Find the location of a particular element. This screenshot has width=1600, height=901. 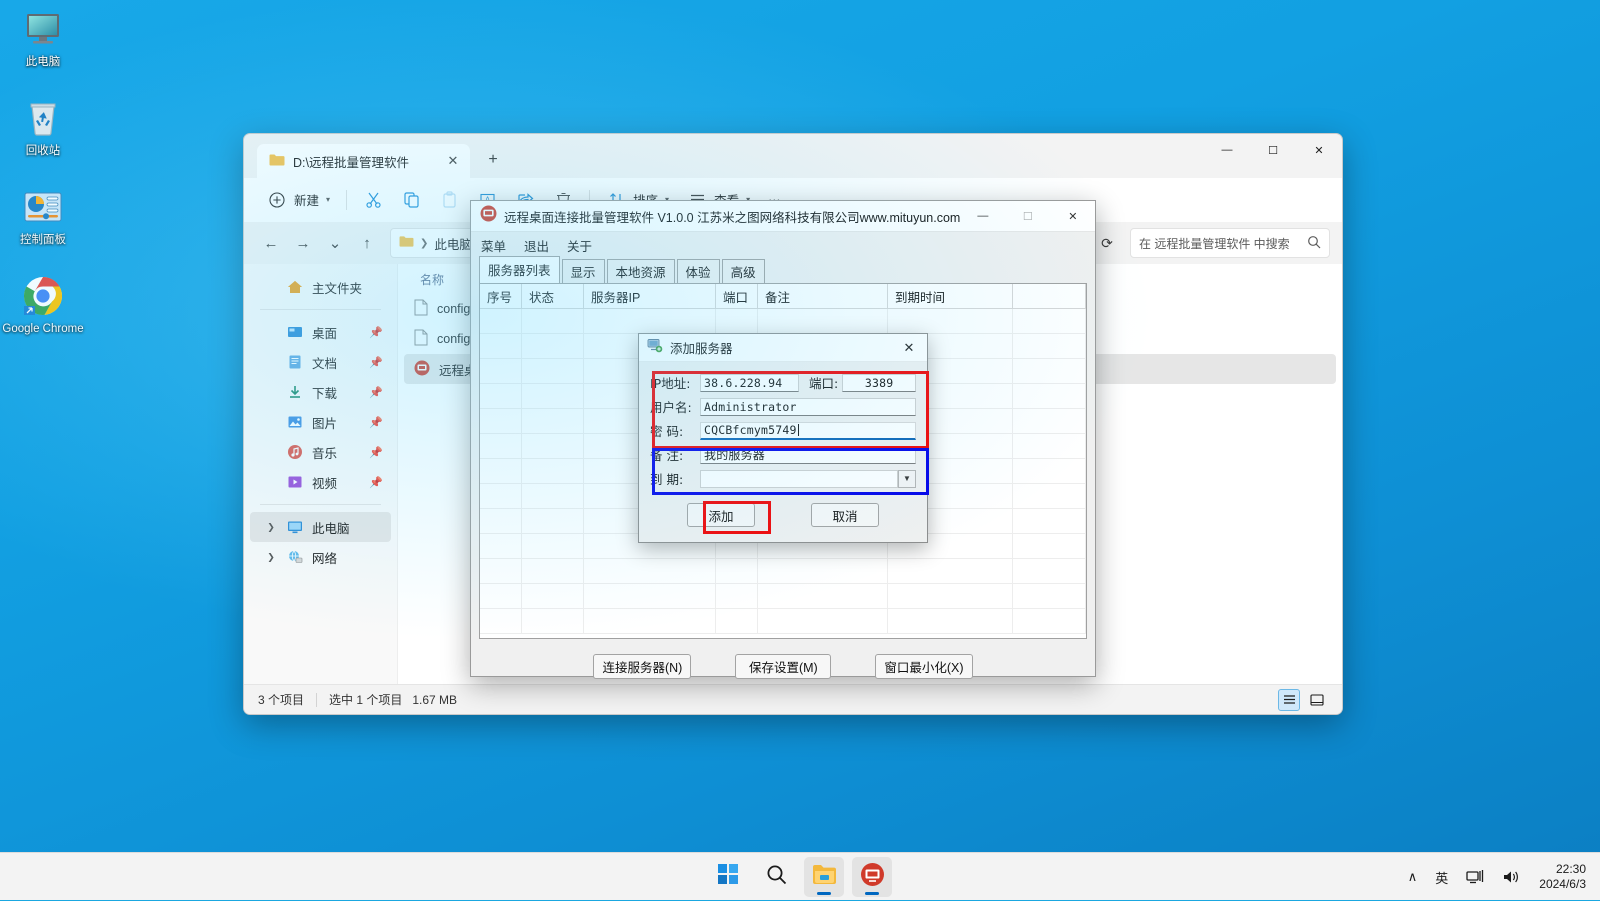

explorer-tab: D:\远程批量管理软件 ✕ is located at coordinates (363, 161).